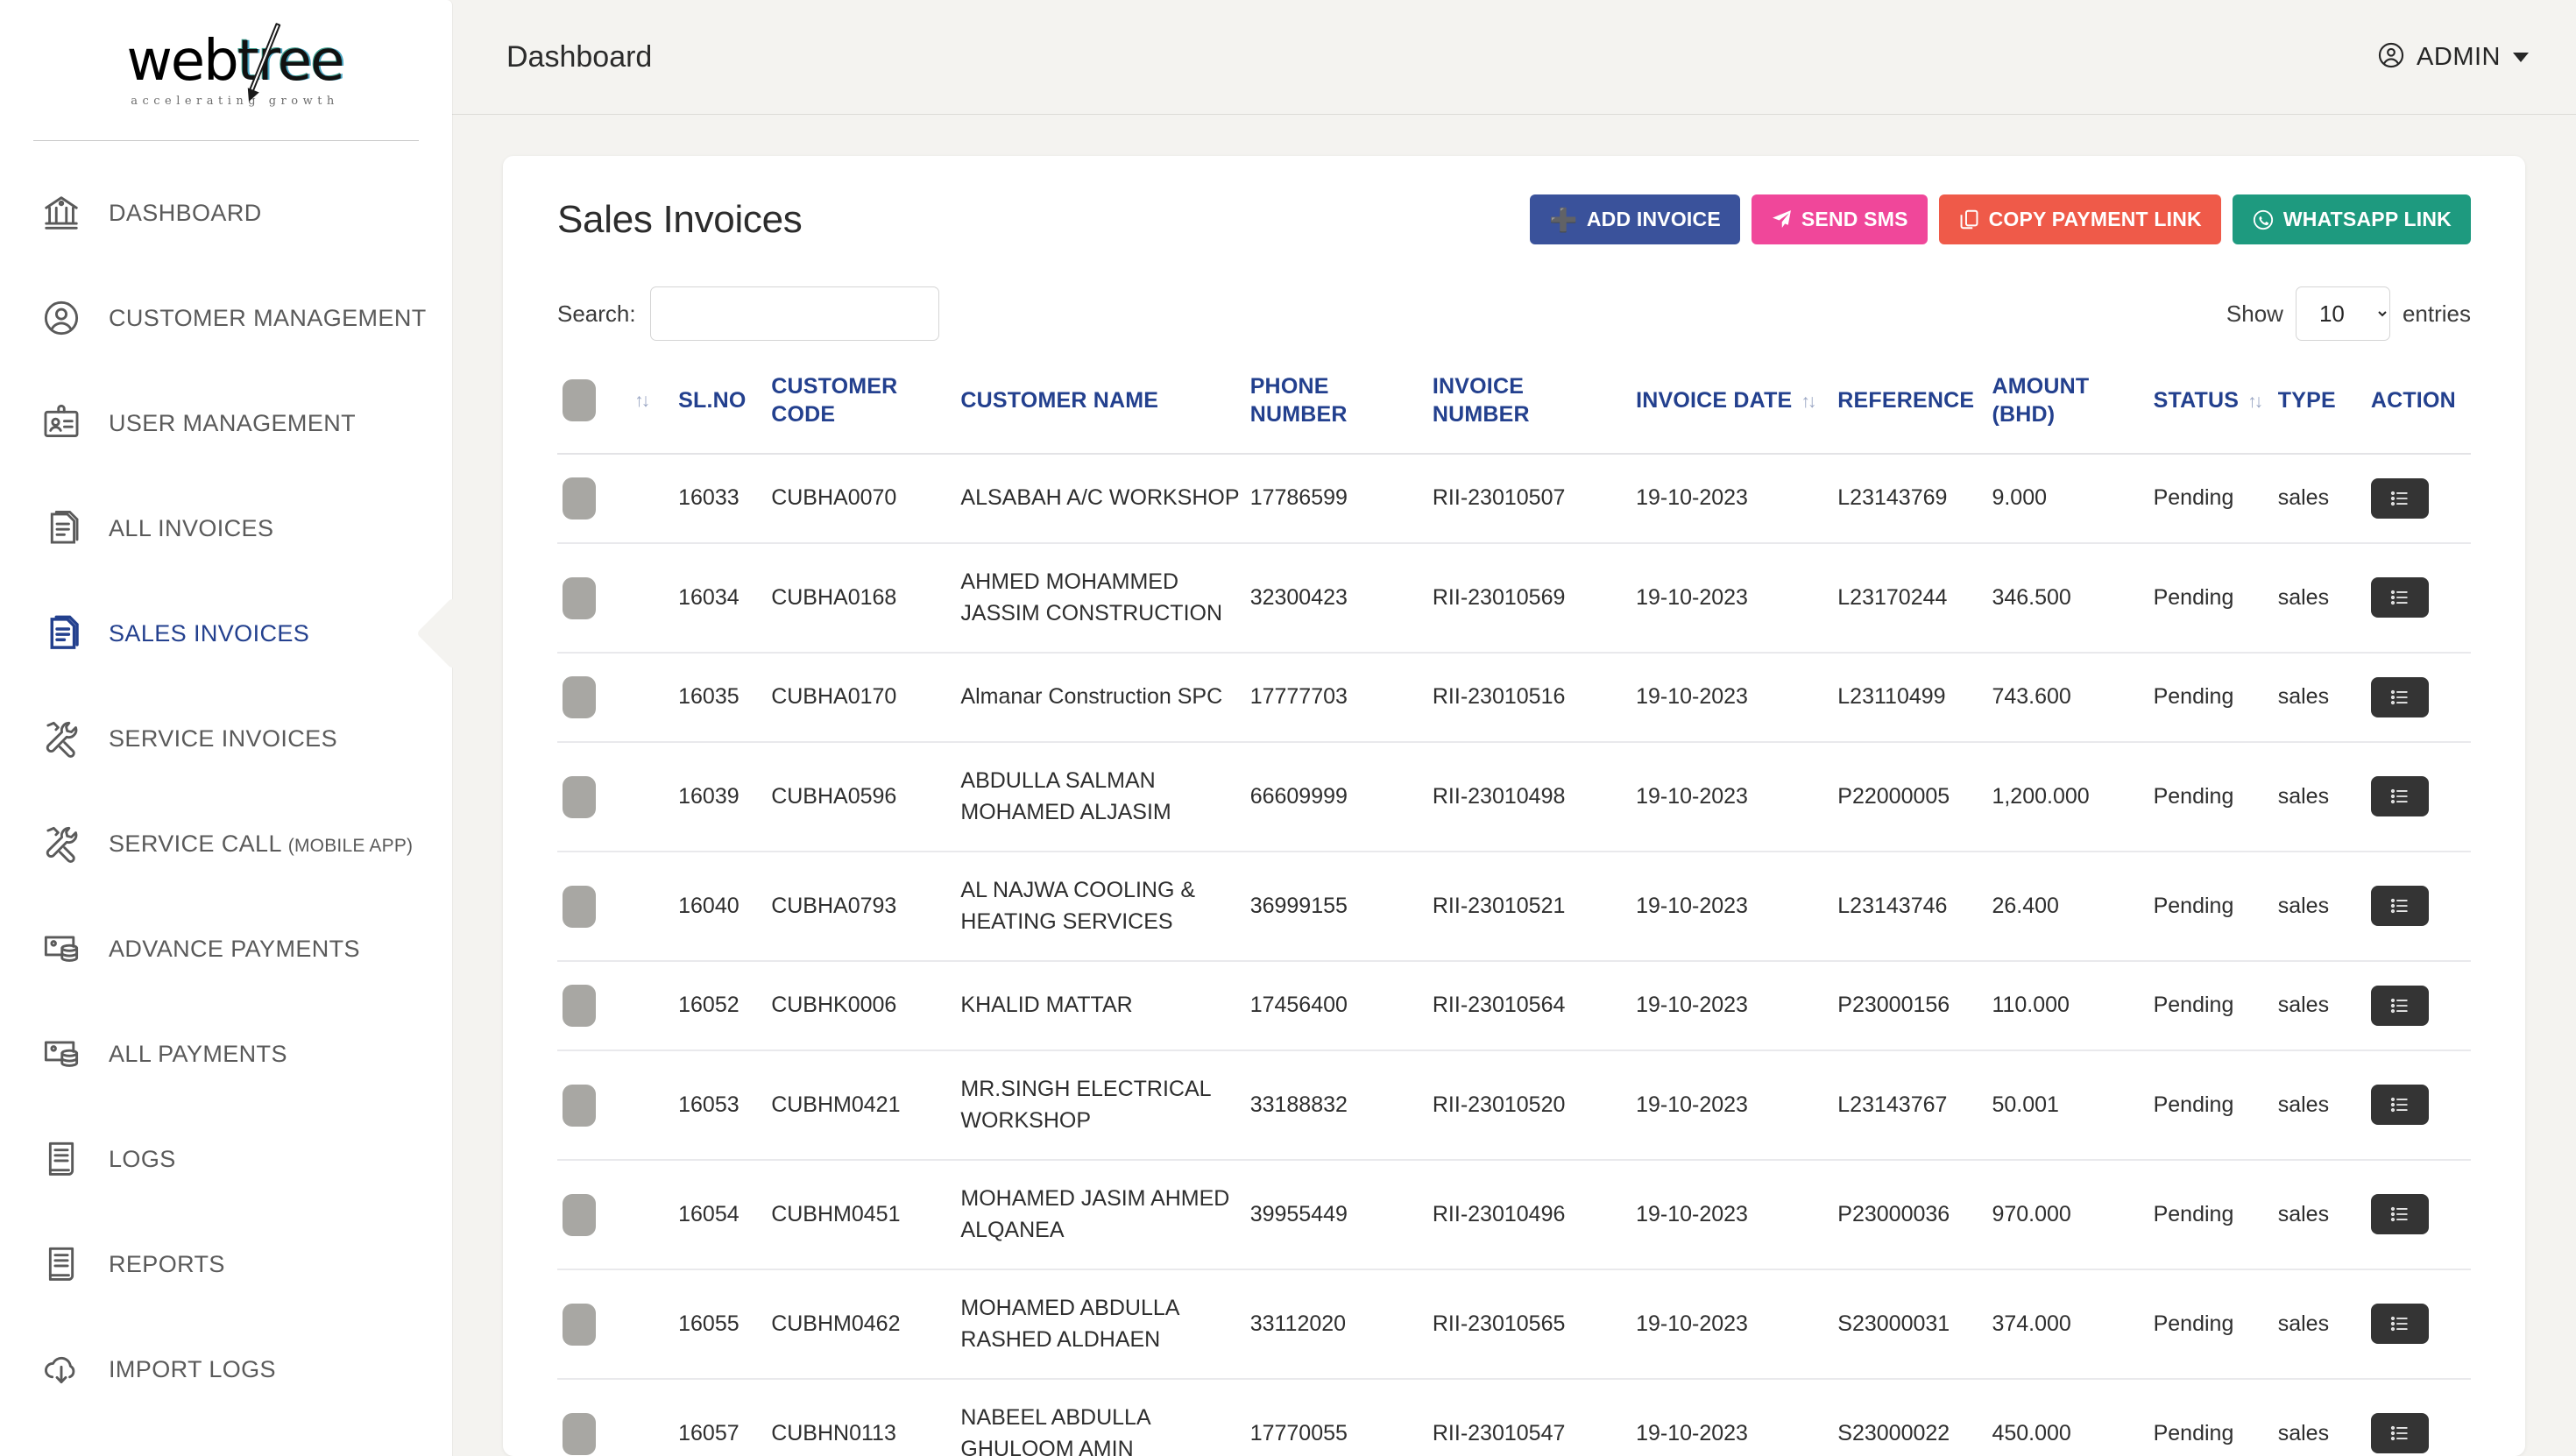  I want to click on cell-amount: 743.600, so click(2067, 698).